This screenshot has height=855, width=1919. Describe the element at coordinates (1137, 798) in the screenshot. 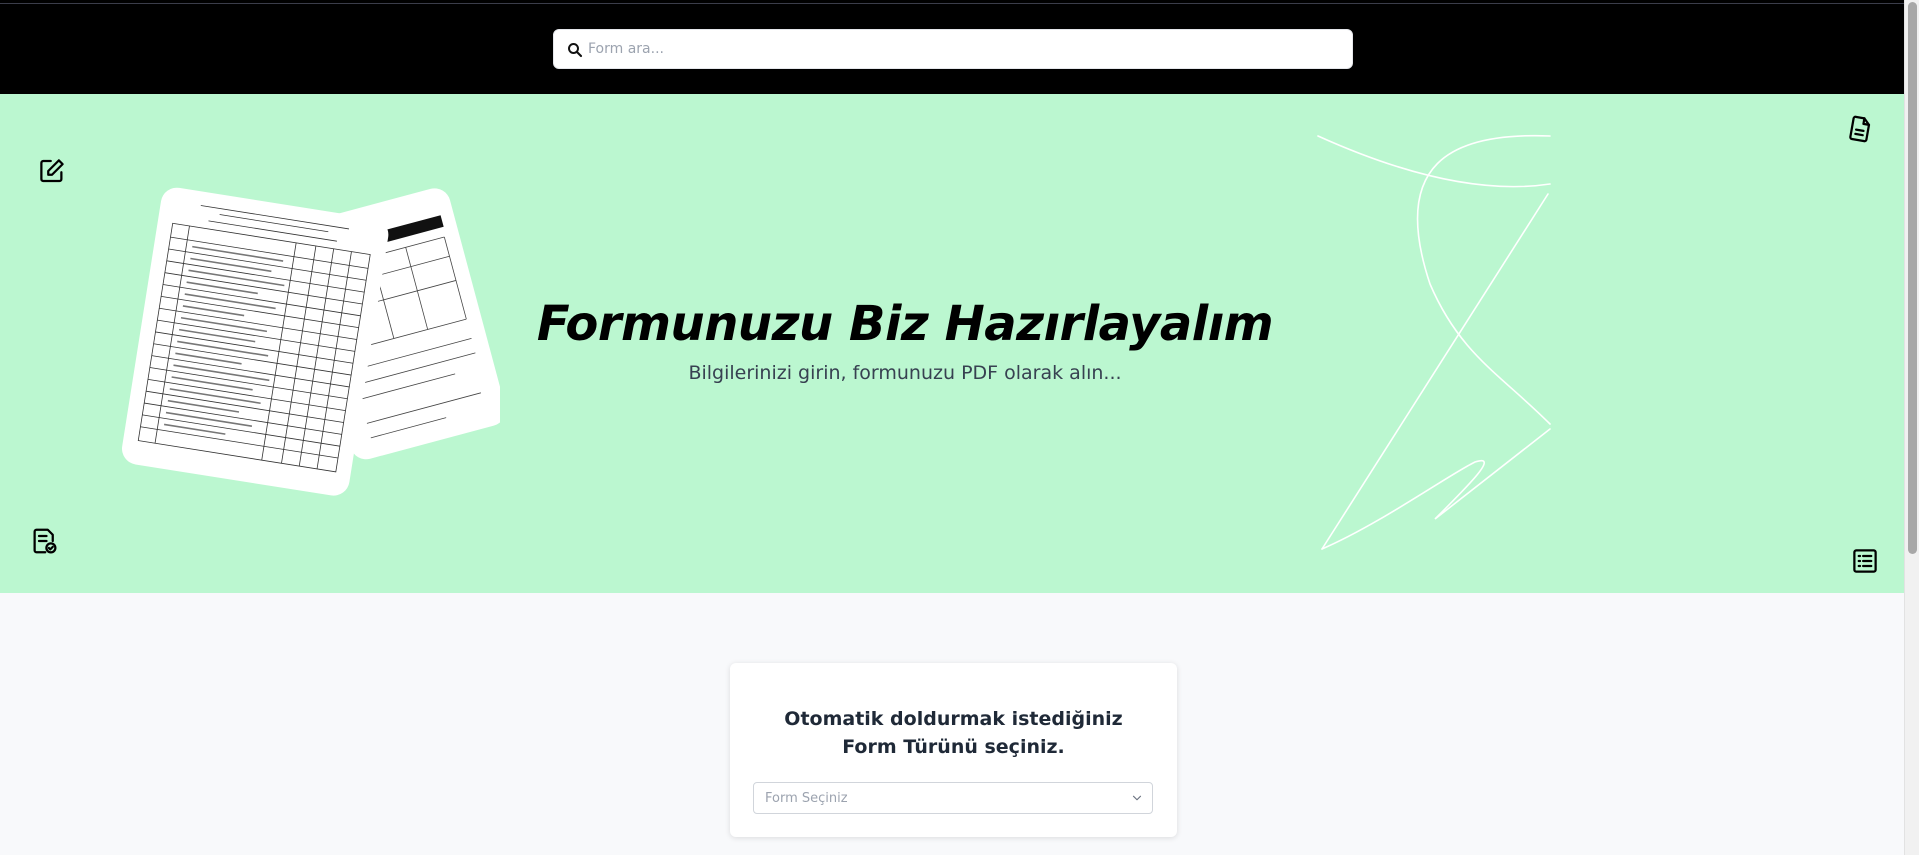

I see `chevron-down-icon` at that location.